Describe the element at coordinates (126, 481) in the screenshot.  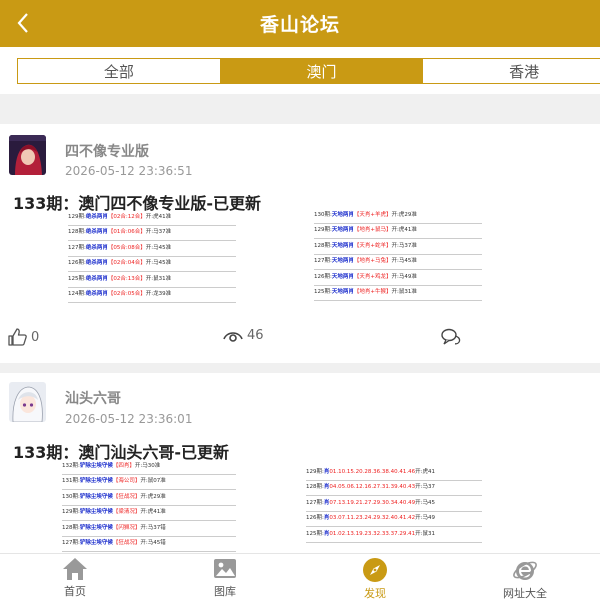
I see `pick: 【海公司】` at that location.